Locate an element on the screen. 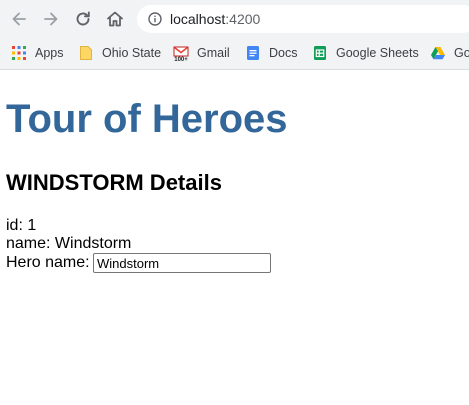 The height and width of the screenshot is (405, 469). bookmark-label: Apps is located at coordinates (49, 53).